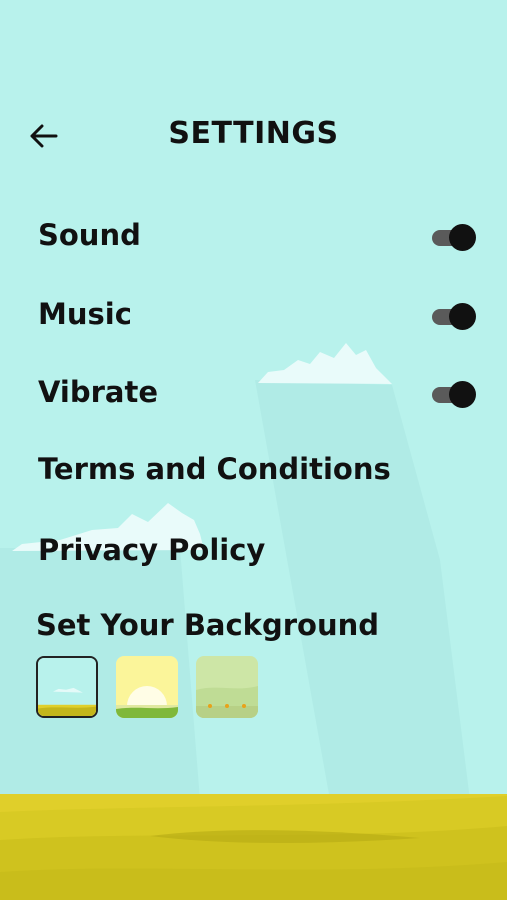 This screenshot has height=900, width=507. I want to click on privacy-label: Privacy Policy, so click(152, 550).